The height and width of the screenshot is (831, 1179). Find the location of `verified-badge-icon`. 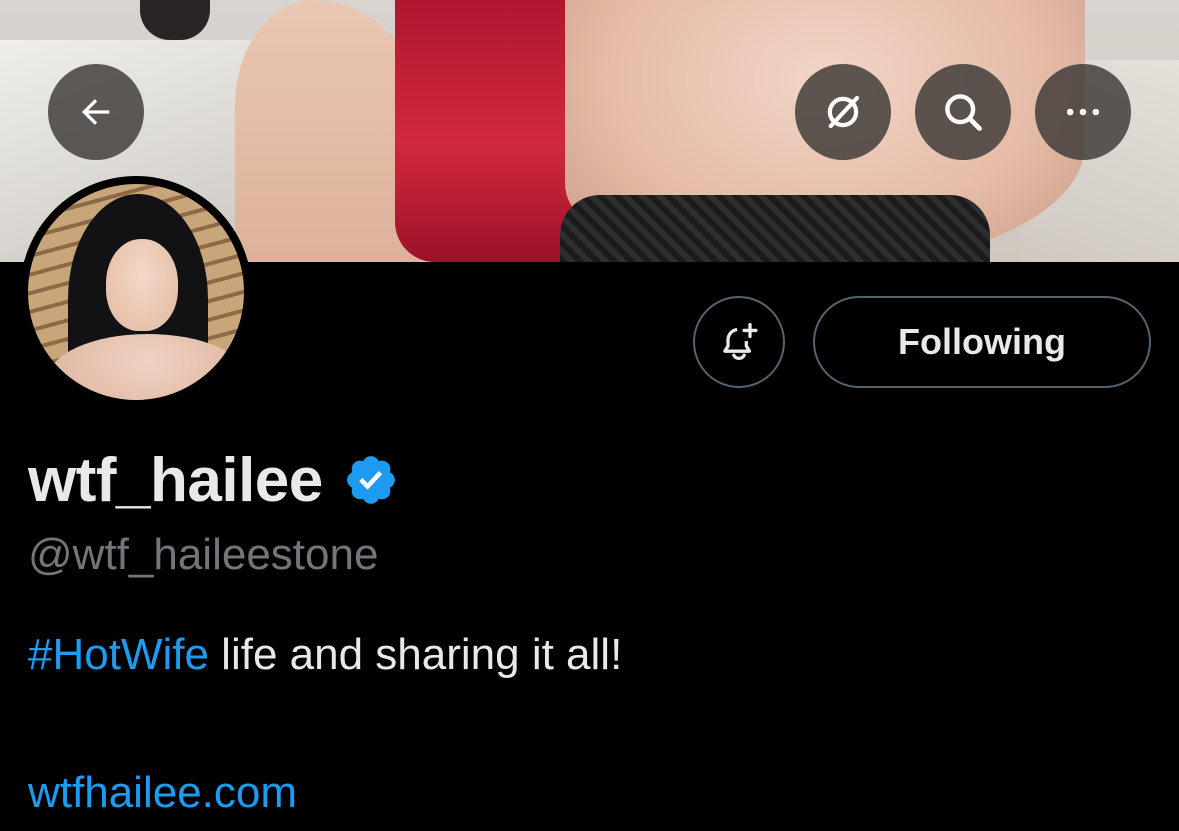

verified-badge-icon is located at coordinates (371, 480).